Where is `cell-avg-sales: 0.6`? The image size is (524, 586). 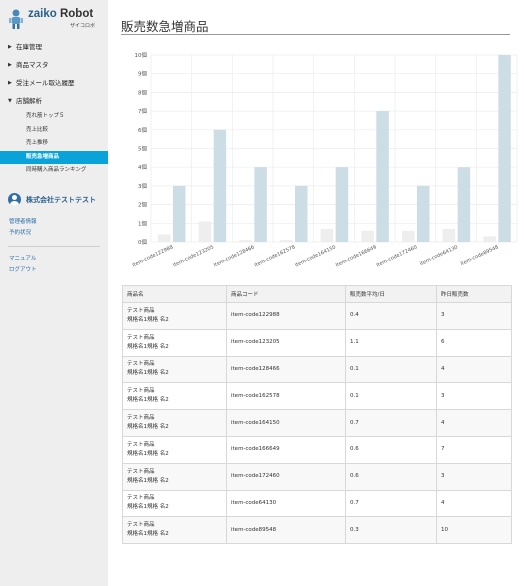
cell-avg-sales: 0.6 is located at coordinates (391, 449).